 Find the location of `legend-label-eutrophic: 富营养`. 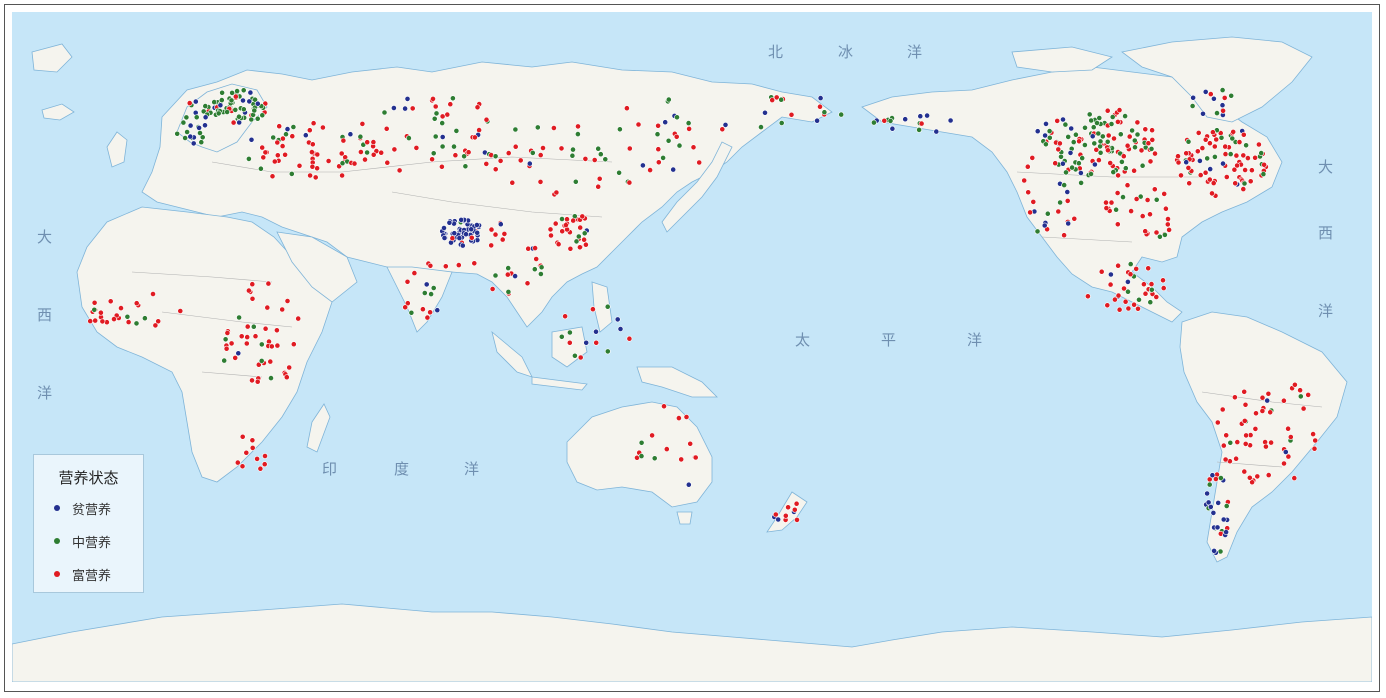

legend-label-eutrophic: 富营养 is located at coordinates (92, 576).